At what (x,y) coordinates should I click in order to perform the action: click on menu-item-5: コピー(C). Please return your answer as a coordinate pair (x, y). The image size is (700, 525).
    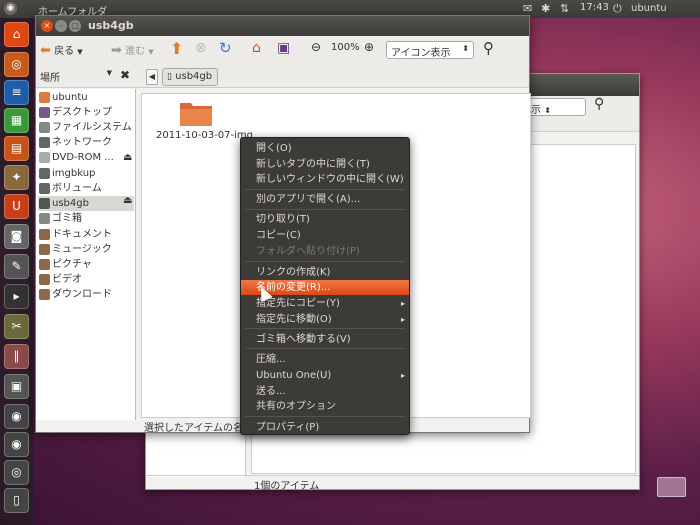
    Looking at the image, I should click on (325, 235).